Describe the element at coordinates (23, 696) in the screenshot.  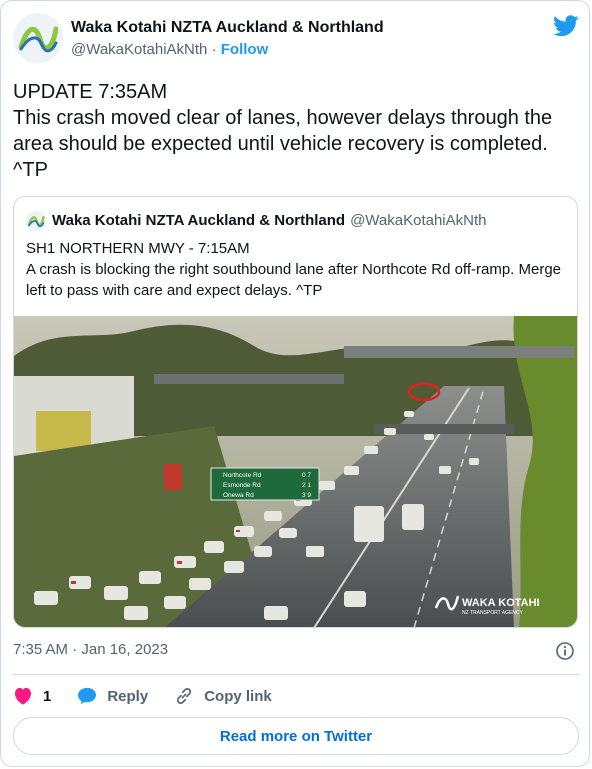
I see `heart-icon` at that location.